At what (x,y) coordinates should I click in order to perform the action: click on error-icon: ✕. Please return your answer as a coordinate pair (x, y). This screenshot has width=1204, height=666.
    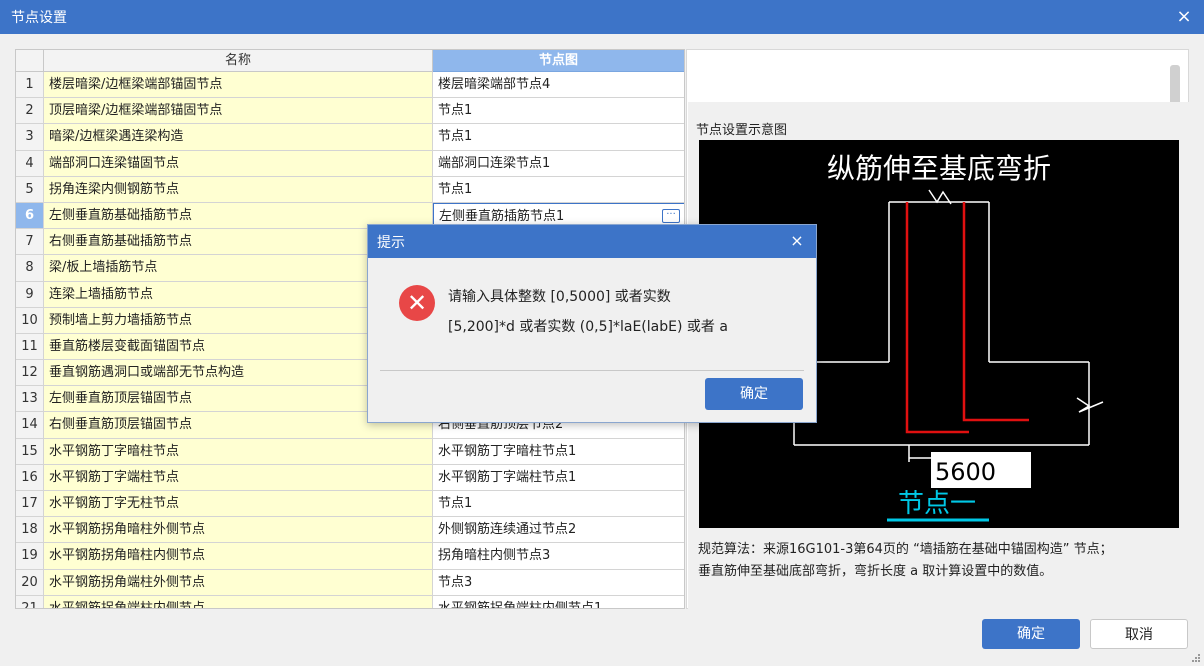
    Looking at the image, I should click on (417, 303).